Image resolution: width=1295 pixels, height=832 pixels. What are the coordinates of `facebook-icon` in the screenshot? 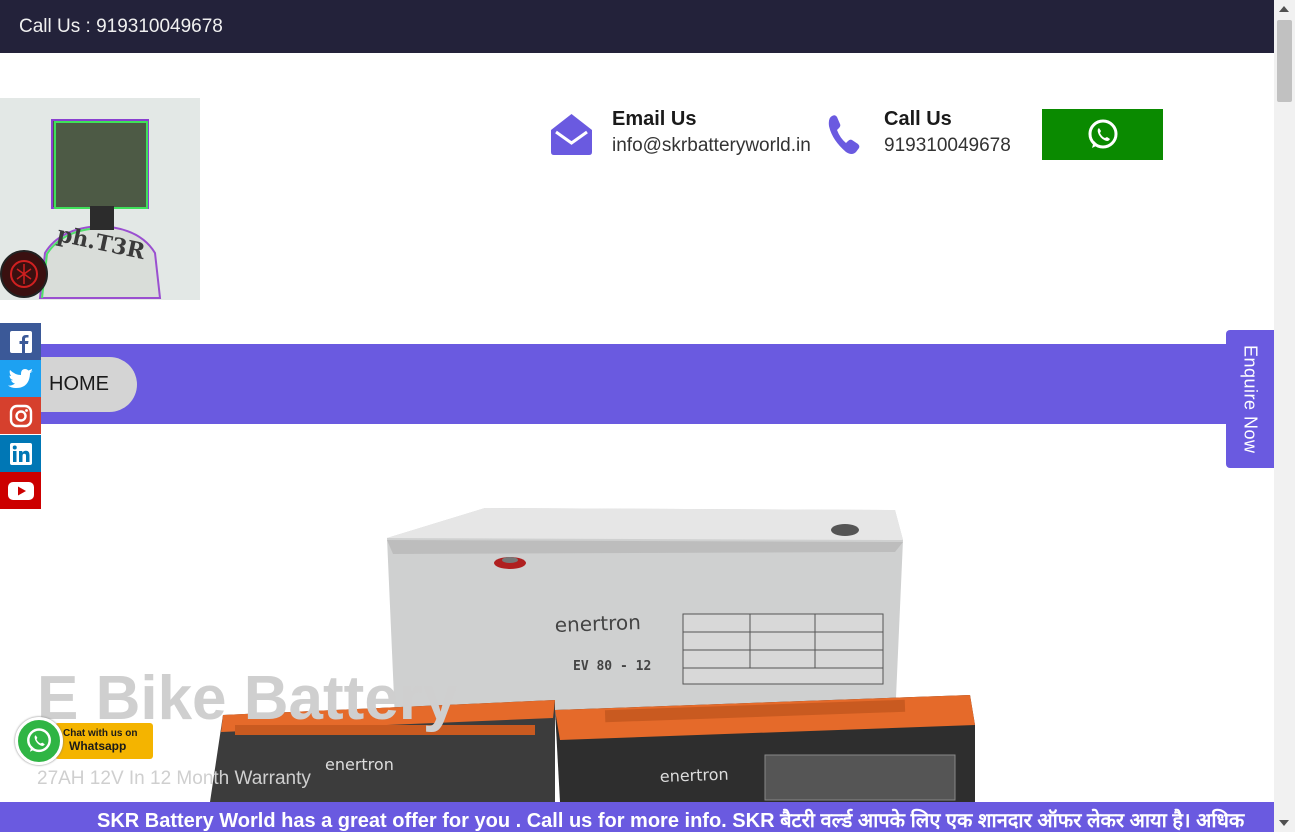 It's located at (20, 341).